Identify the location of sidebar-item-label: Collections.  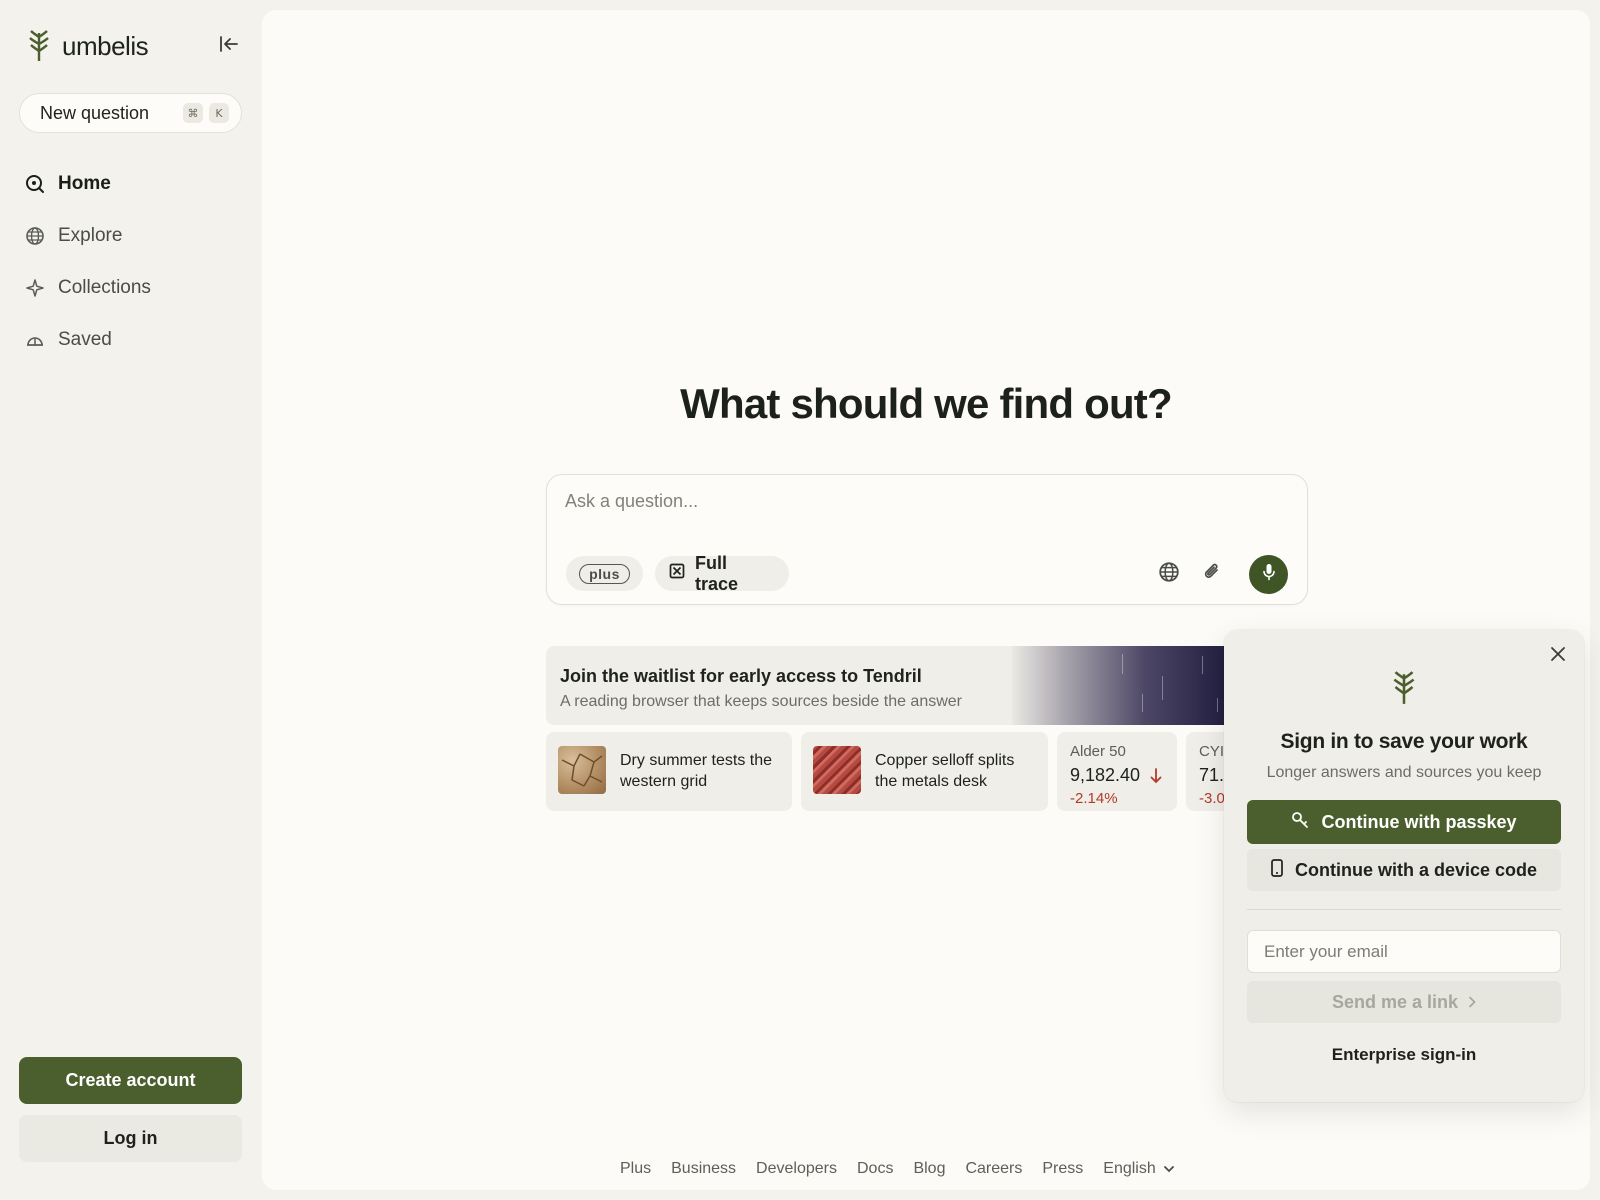
(104, 287).